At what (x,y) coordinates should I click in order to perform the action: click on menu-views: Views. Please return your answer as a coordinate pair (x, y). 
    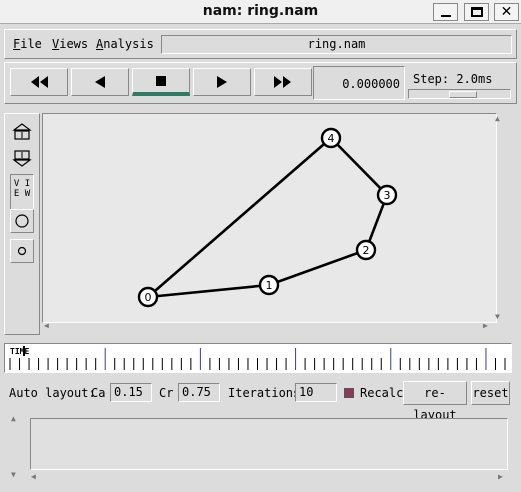
    Looking at the image, I should click on (70, 44).